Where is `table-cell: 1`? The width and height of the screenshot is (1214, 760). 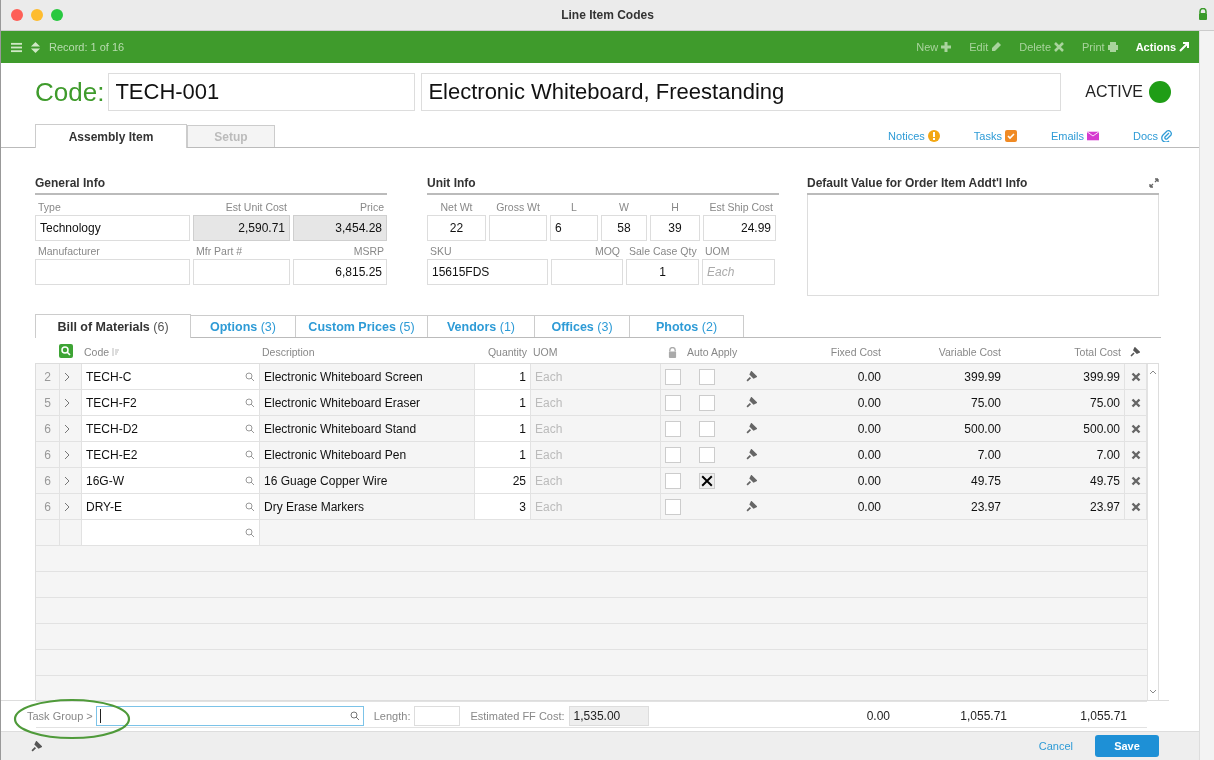
table-cell: 1 is located at coordinates (503, 428).